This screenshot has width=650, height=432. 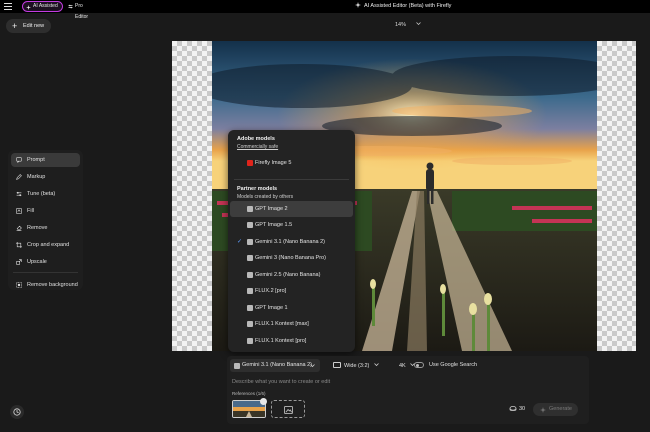 I want to click on tab-ai-assisted: AI Assisted, so click(x=42, y=6).